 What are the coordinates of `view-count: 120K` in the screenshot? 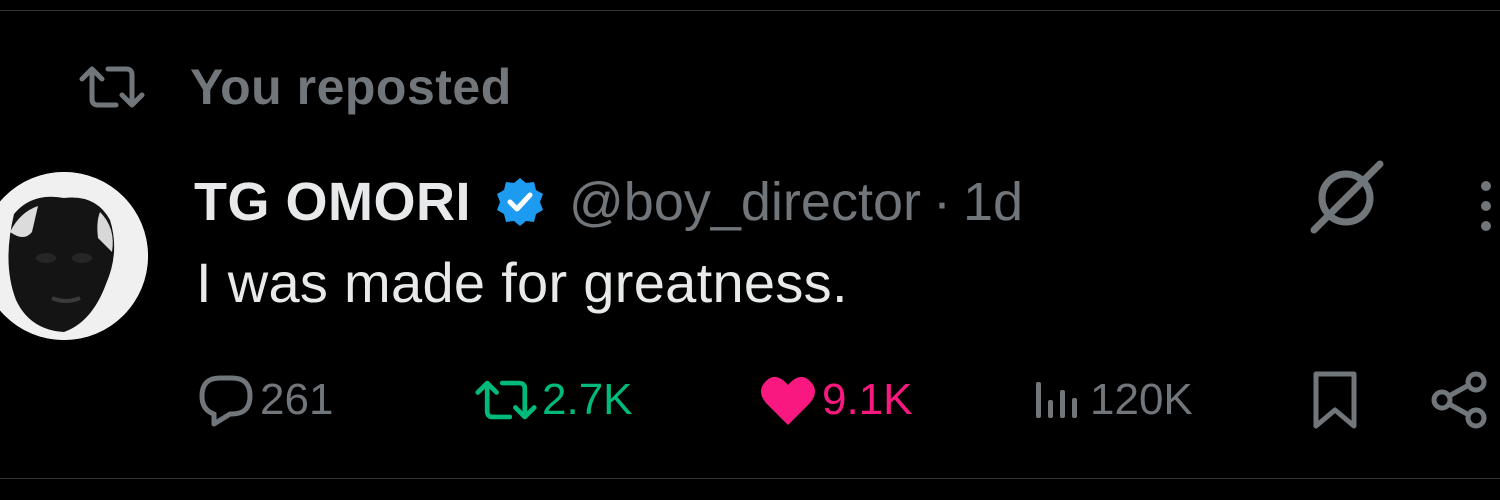 It's located at (1141, 399).